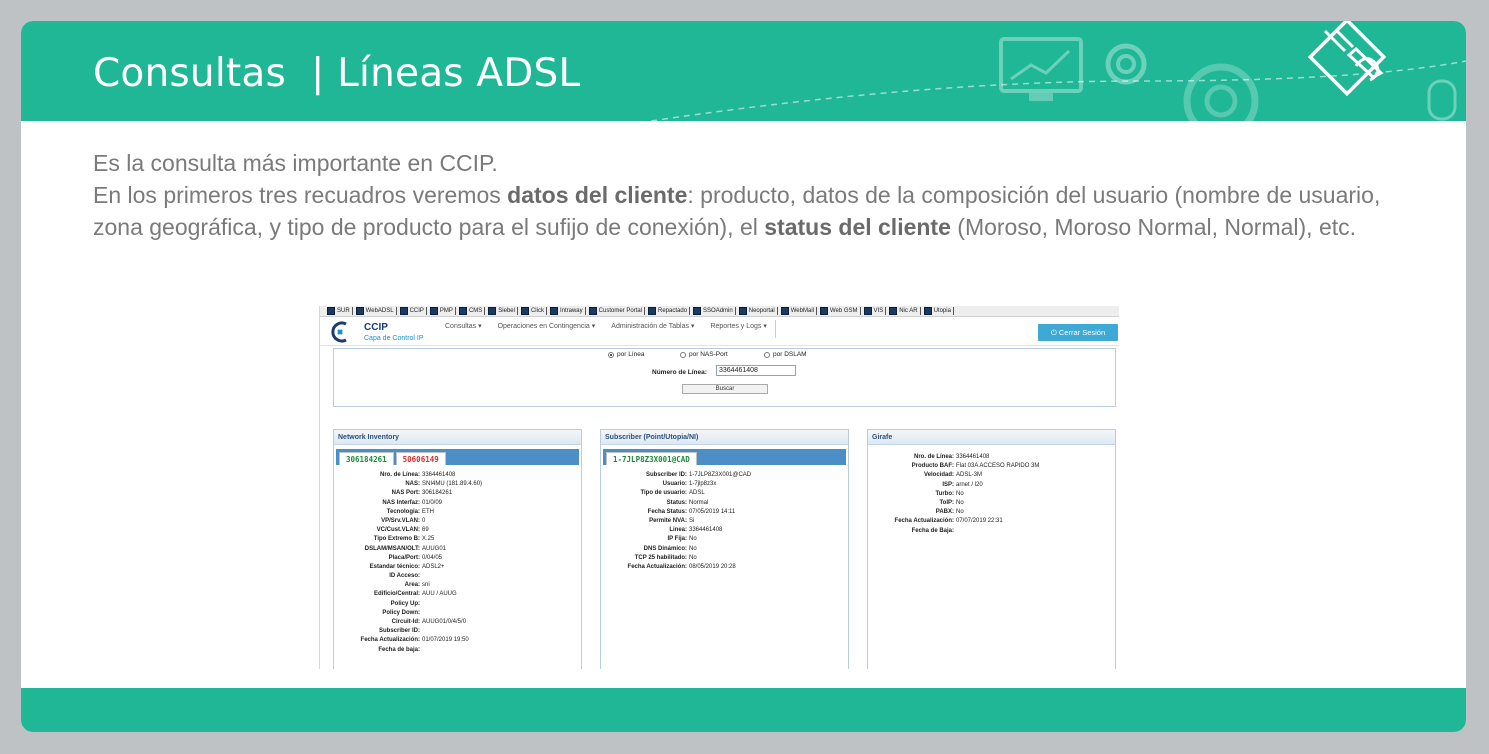 This screenshot has height=754, width=1489. I want to click on toolbar-item-cms: CMS, so click(472, 311).